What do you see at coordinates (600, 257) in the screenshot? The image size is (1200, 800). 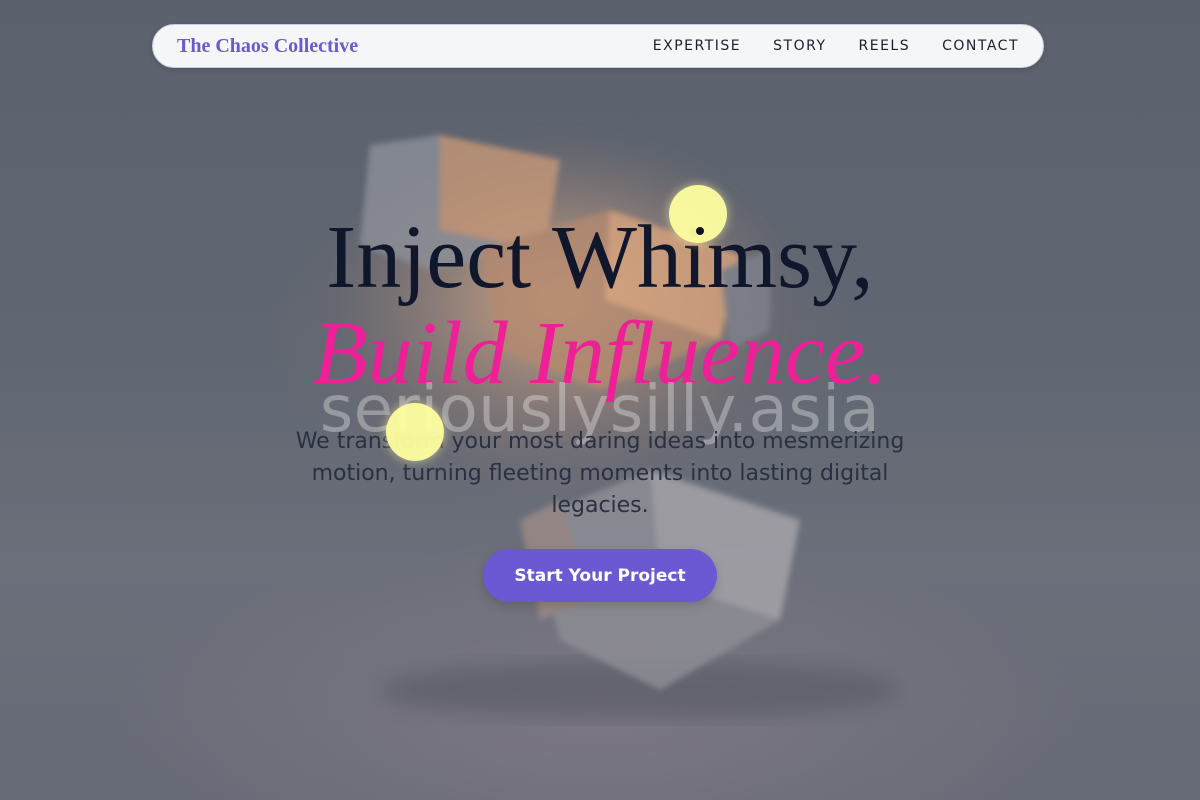 I see `headline-line-1: Inject Whimsy,` at bounding box center [600, 257].